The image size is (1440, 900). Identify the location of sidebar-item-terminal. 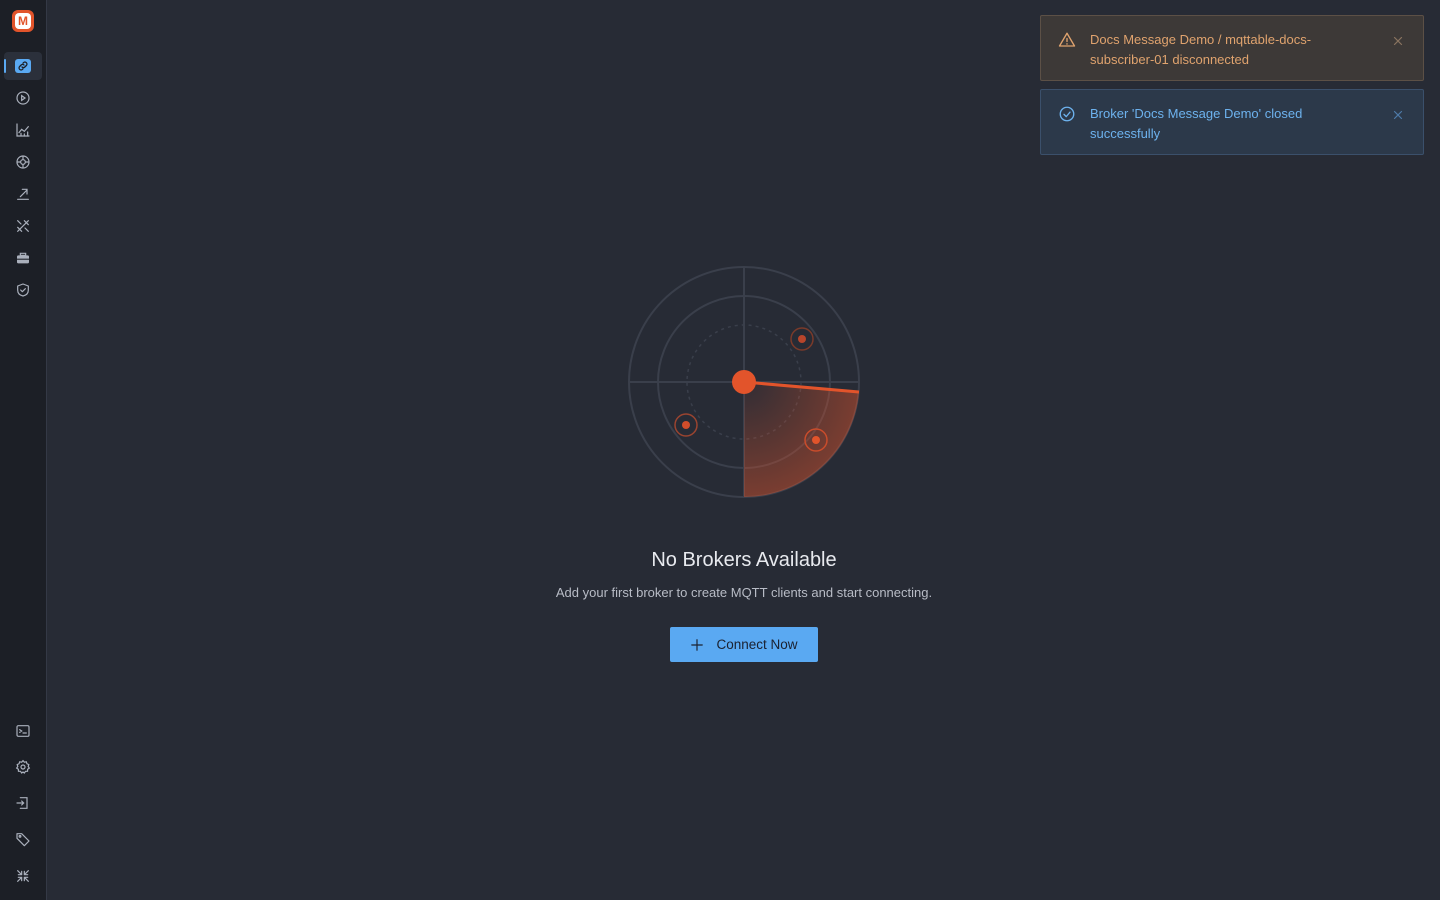
(23, 731).